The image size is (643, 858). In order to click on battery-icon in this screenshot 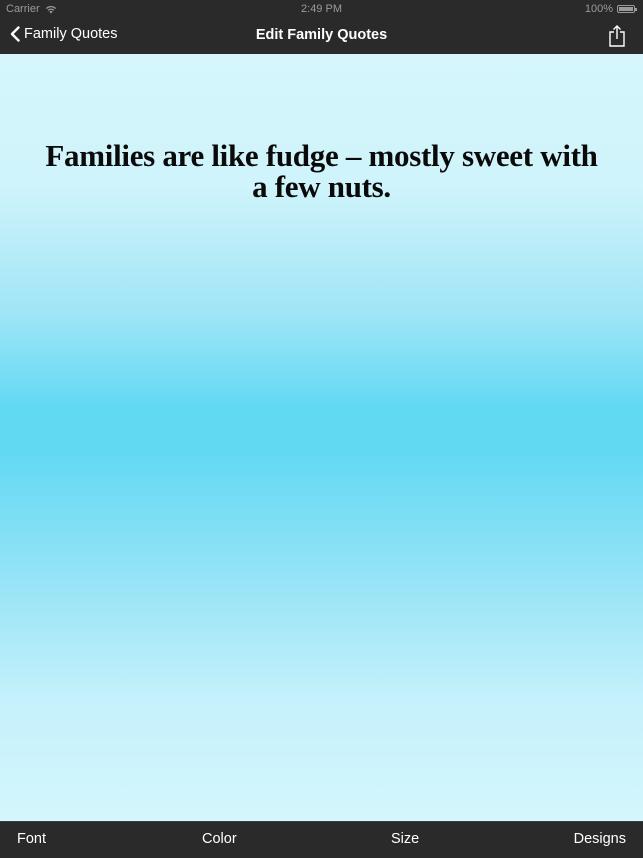, I will do `click(627, 9)`.